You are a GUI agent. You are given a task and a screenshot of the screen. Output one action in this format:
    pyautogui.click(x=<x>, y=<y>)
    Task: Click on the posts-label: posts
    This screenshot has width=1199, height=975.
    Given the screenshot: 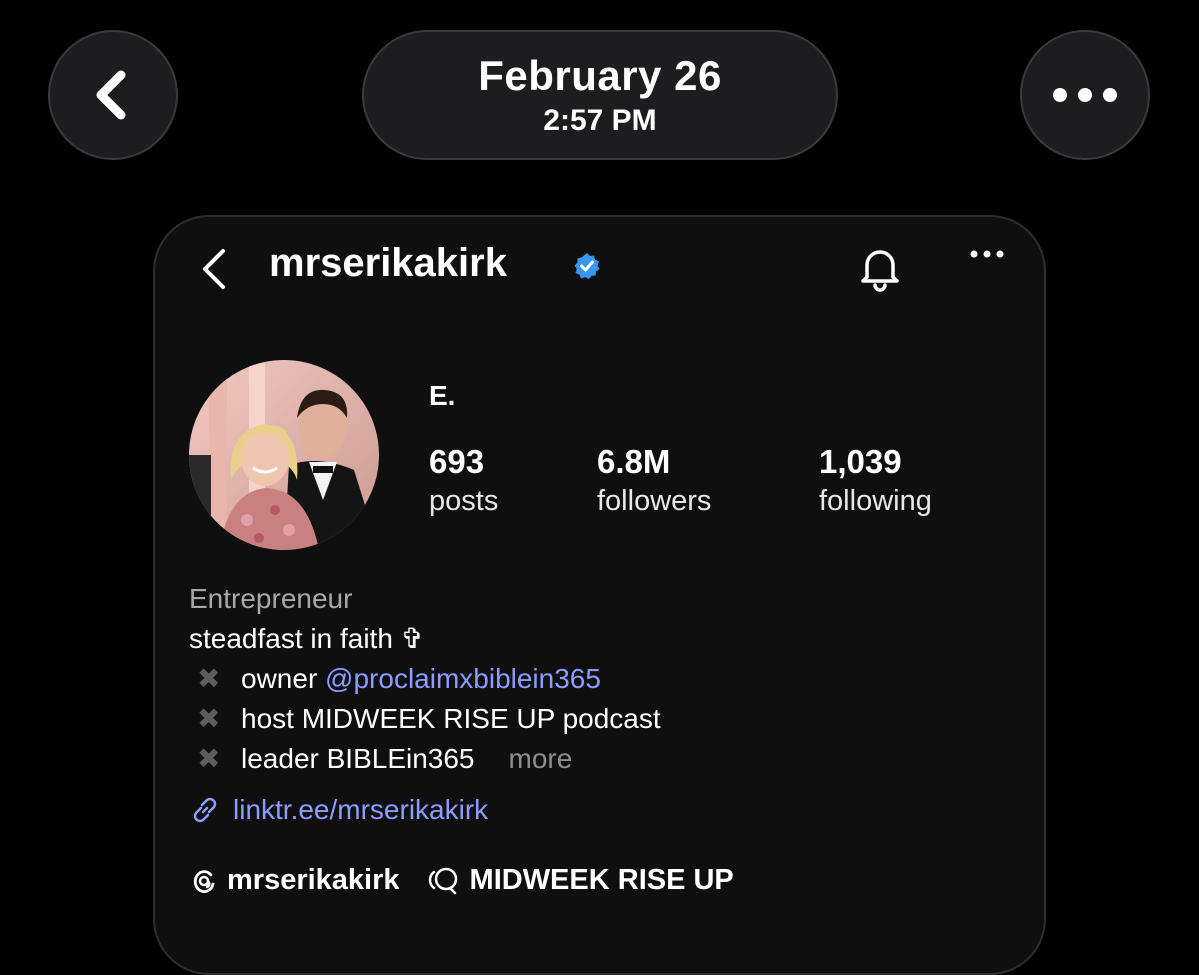 What is the action you would take?
    pyautogui.click(x=464, y=501)
    